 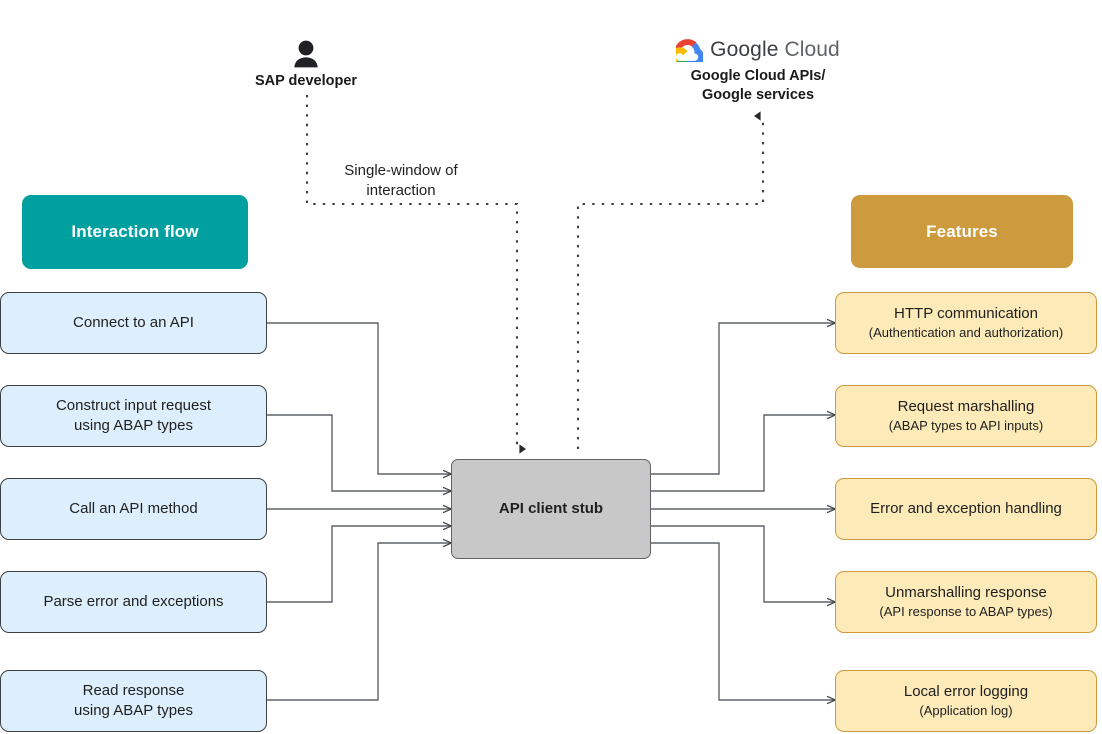 I want to click on connector-request-marshalling, so click(x=743, y=453).